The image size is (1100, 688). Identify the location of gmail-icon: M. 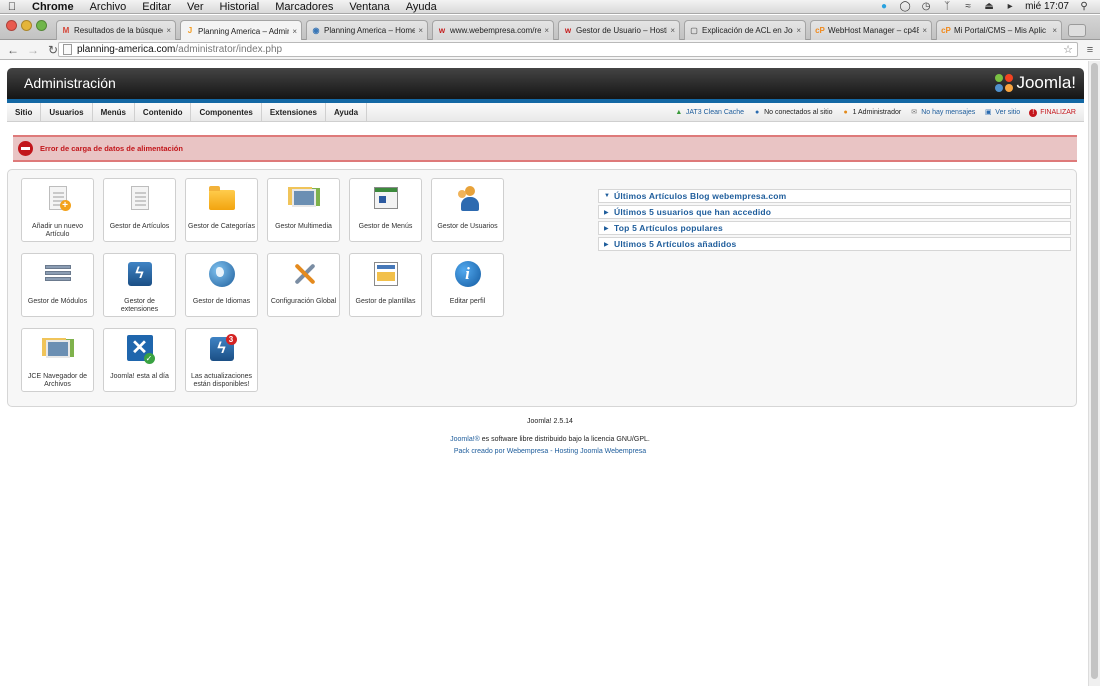
(66, 30).